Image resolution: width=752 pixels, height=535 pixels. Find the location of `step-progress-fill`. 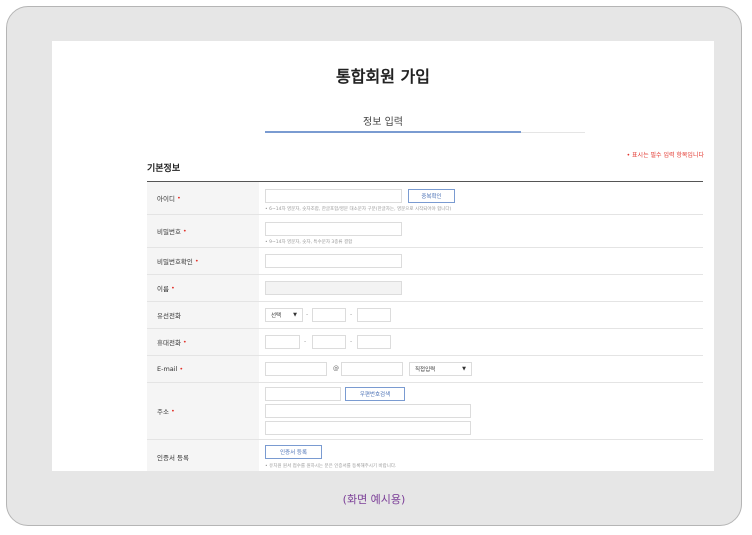

step-progress-fill is located at coordinates (393, 132).